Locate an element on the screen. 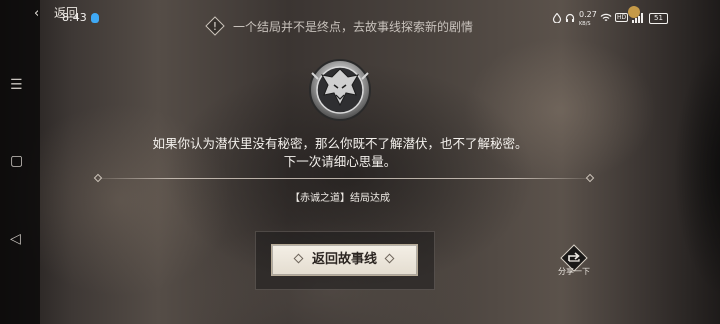 The width and height of the screenshot is (720, 324). qq-icon is located at coordinates (95, 18).